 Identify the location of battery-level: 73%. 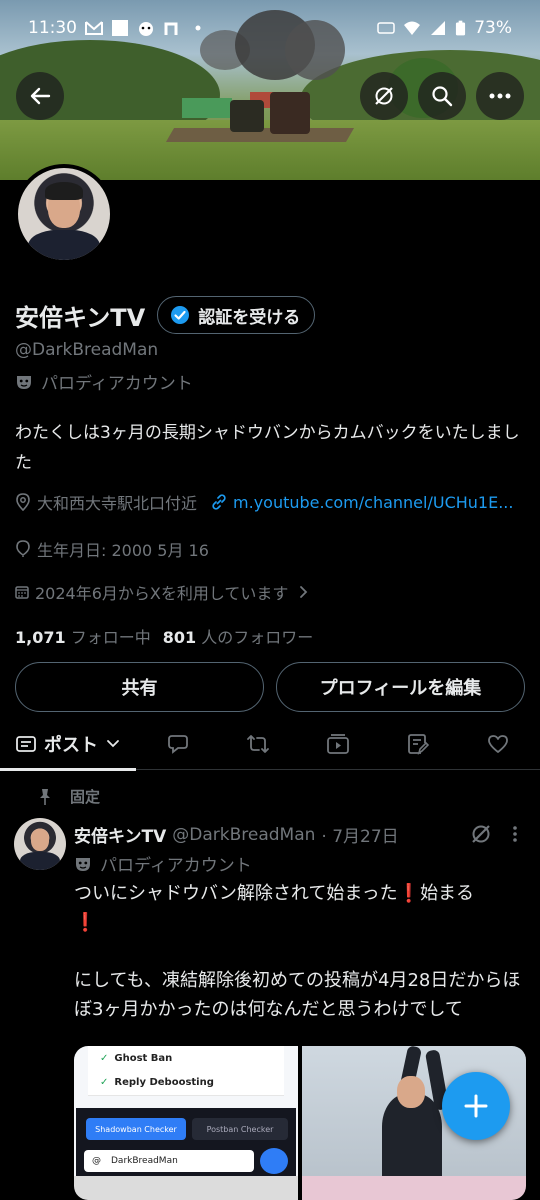
(493, 28).